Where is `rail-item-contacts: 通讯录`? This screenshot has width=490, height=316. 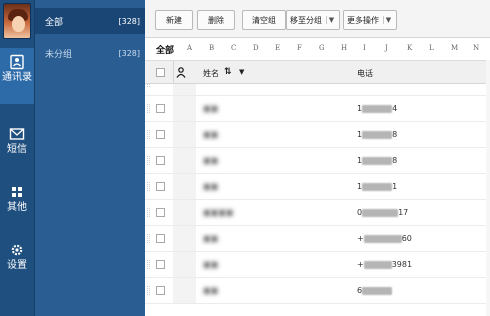
rail-item-contacts: 通讯录 is located at coordinates (17, 76).